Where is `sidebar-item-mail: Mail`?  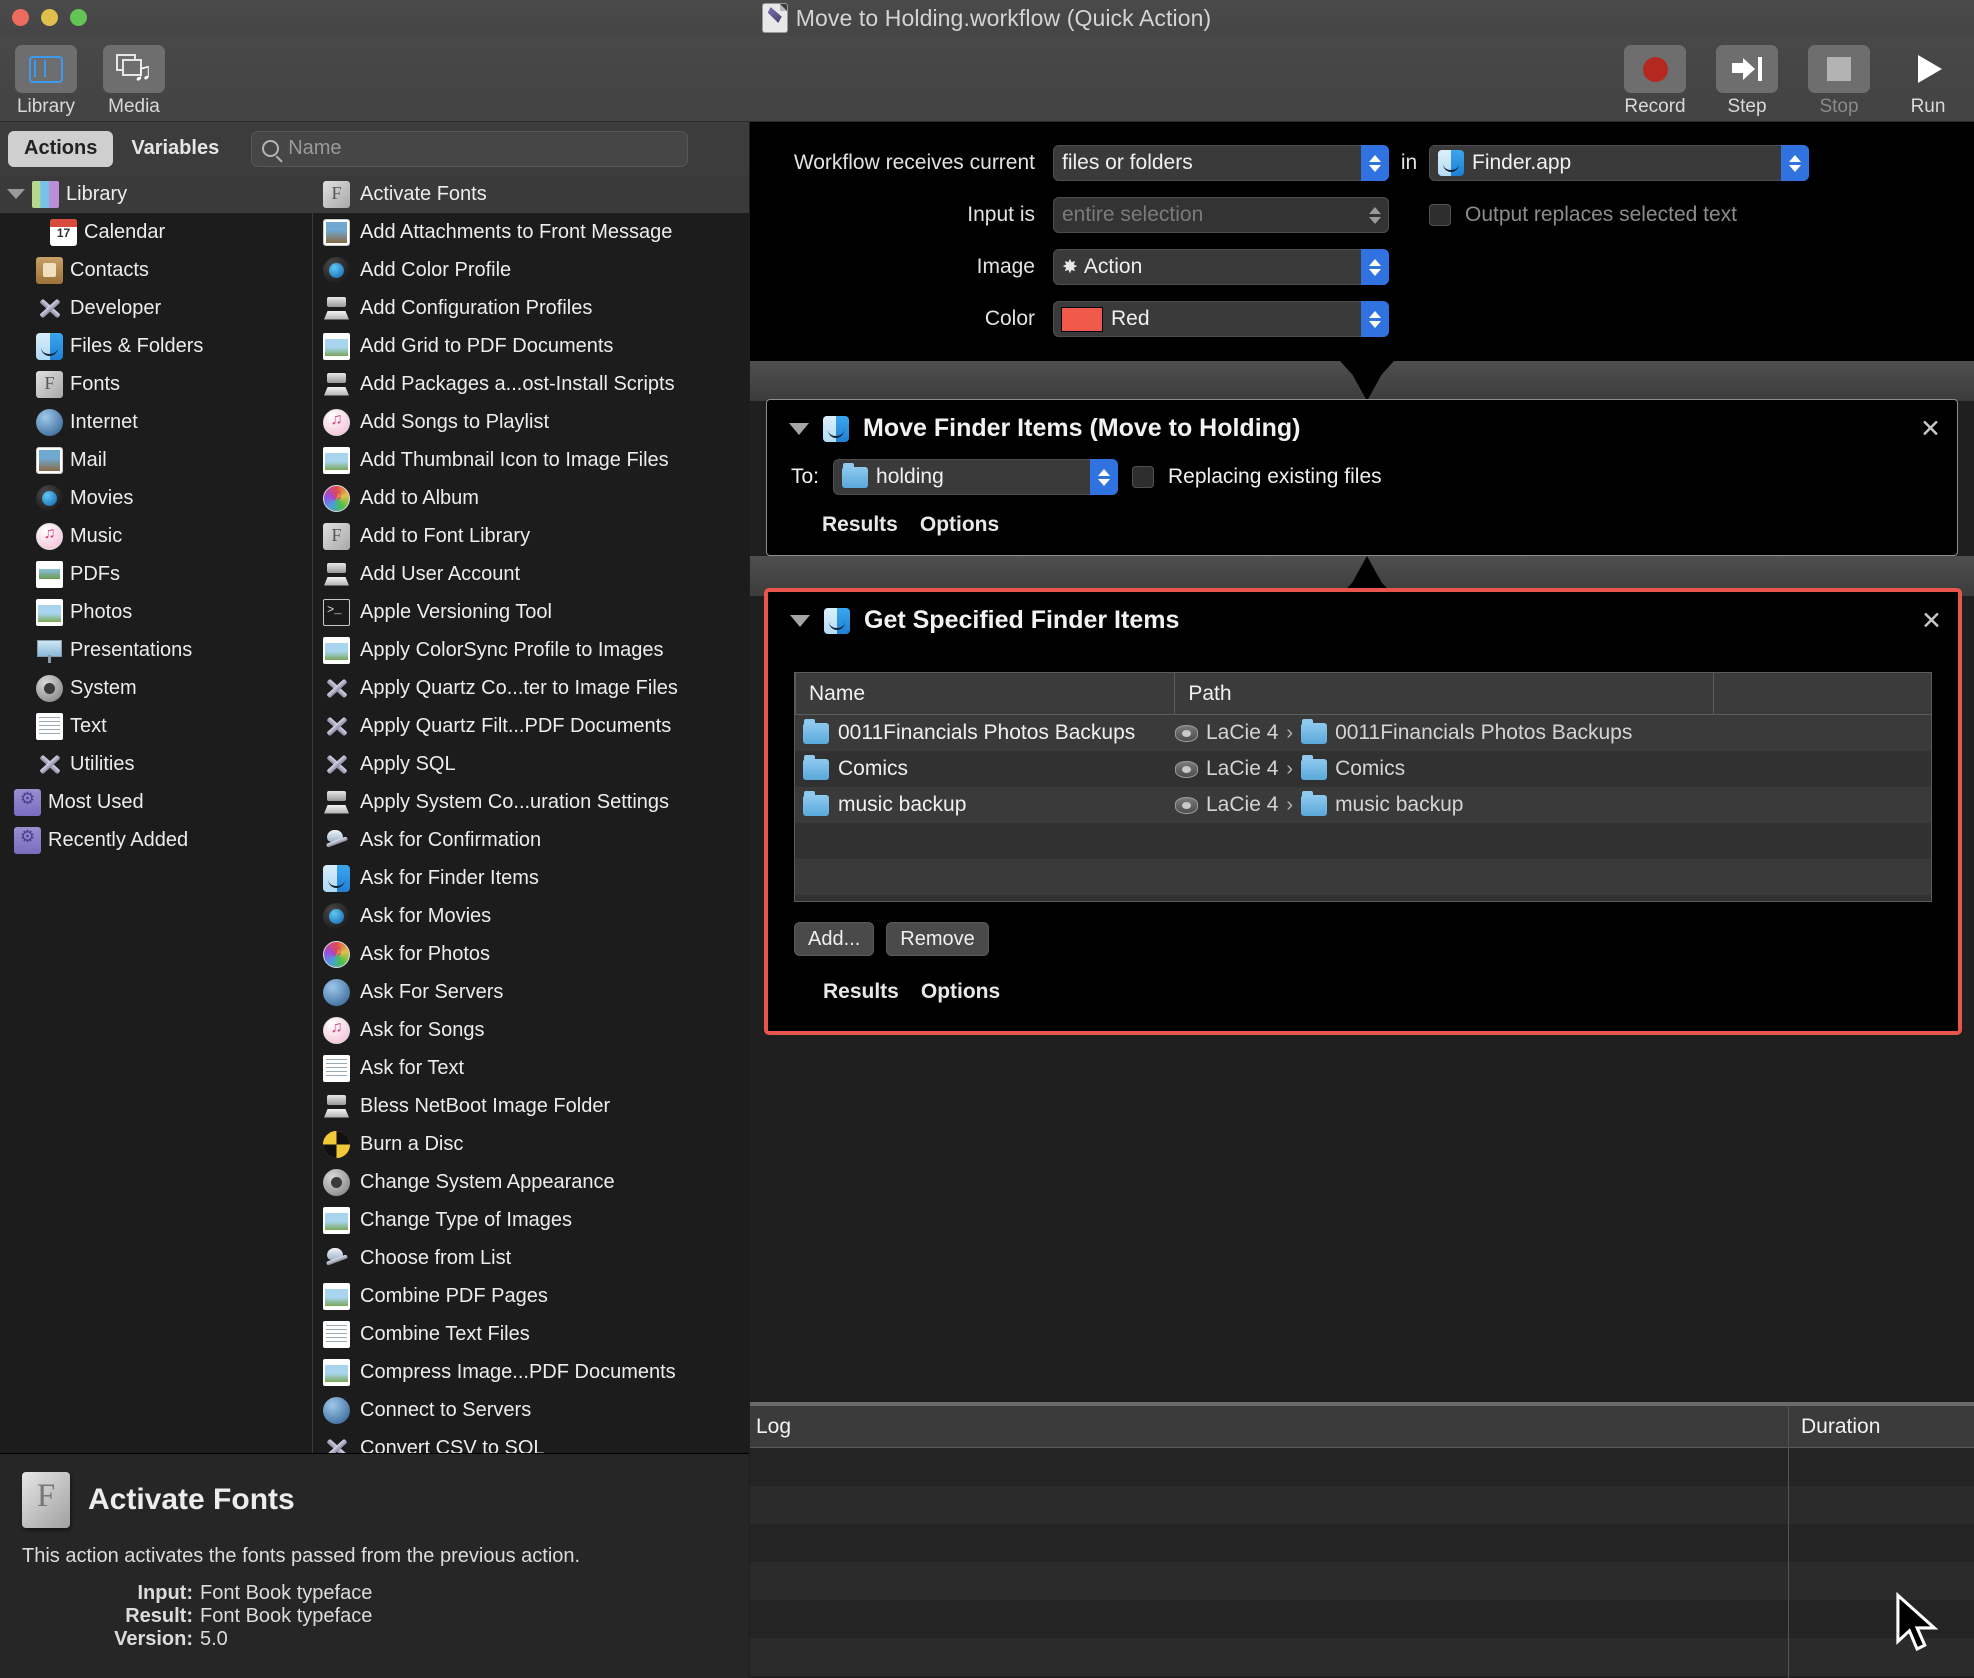 sidebar-item-mail: Mail is located at coordinates (156, 460).